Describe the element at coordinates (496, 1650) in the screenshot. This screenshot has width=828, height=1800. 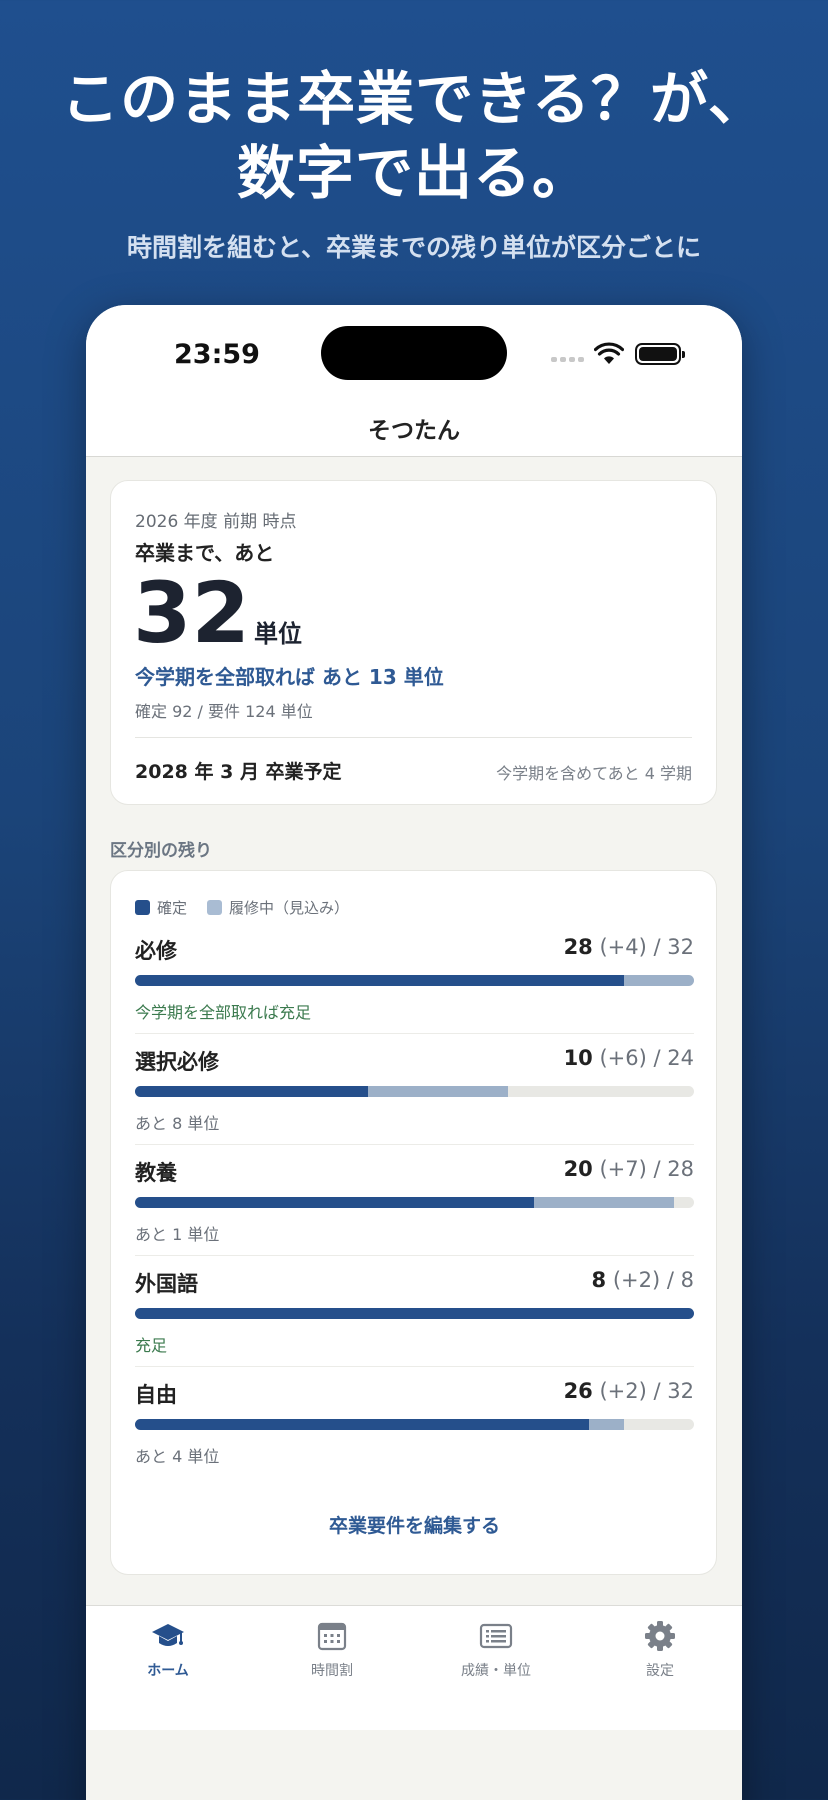
I see `tab-grades: 成績・単位` at that location.